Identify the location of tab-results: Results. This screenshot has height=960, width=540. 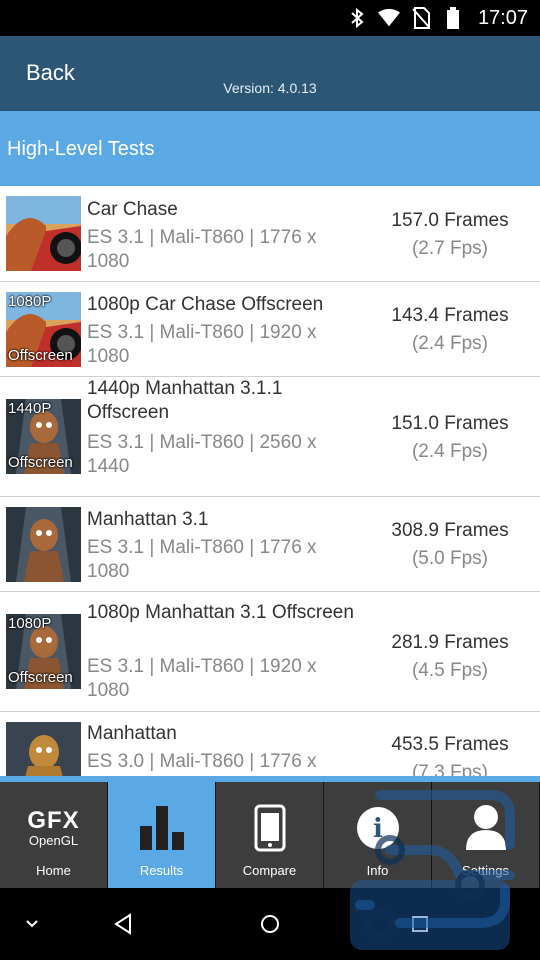
(162, 835).